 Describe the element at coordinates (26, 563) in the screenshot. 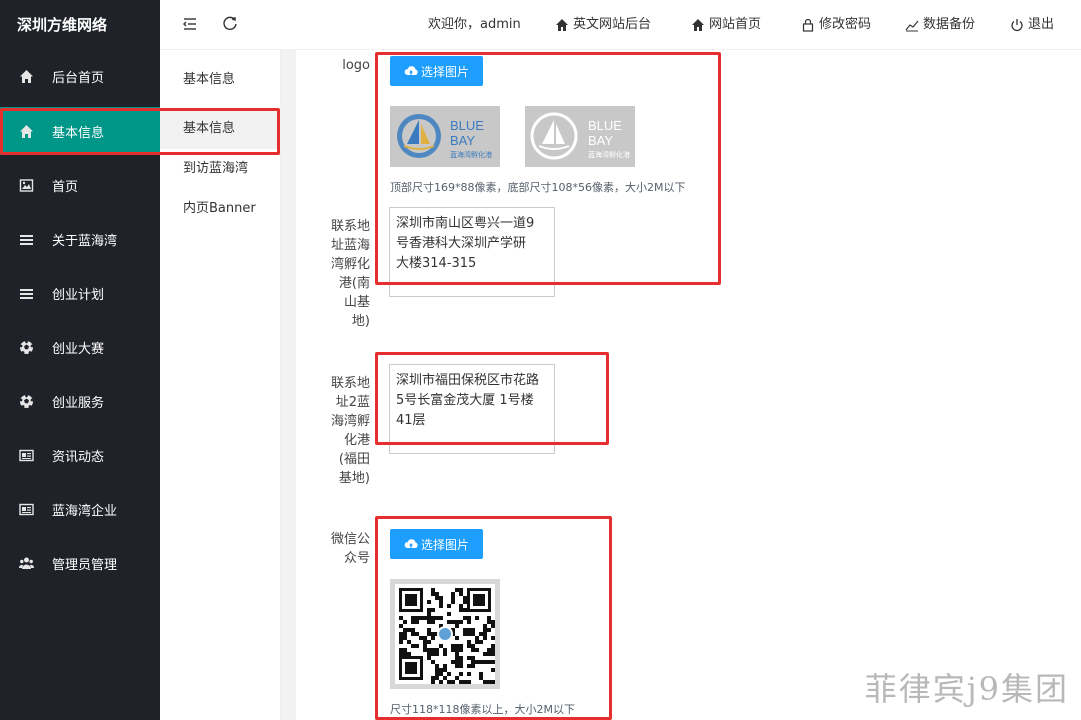

I see `users-icon` at that location.